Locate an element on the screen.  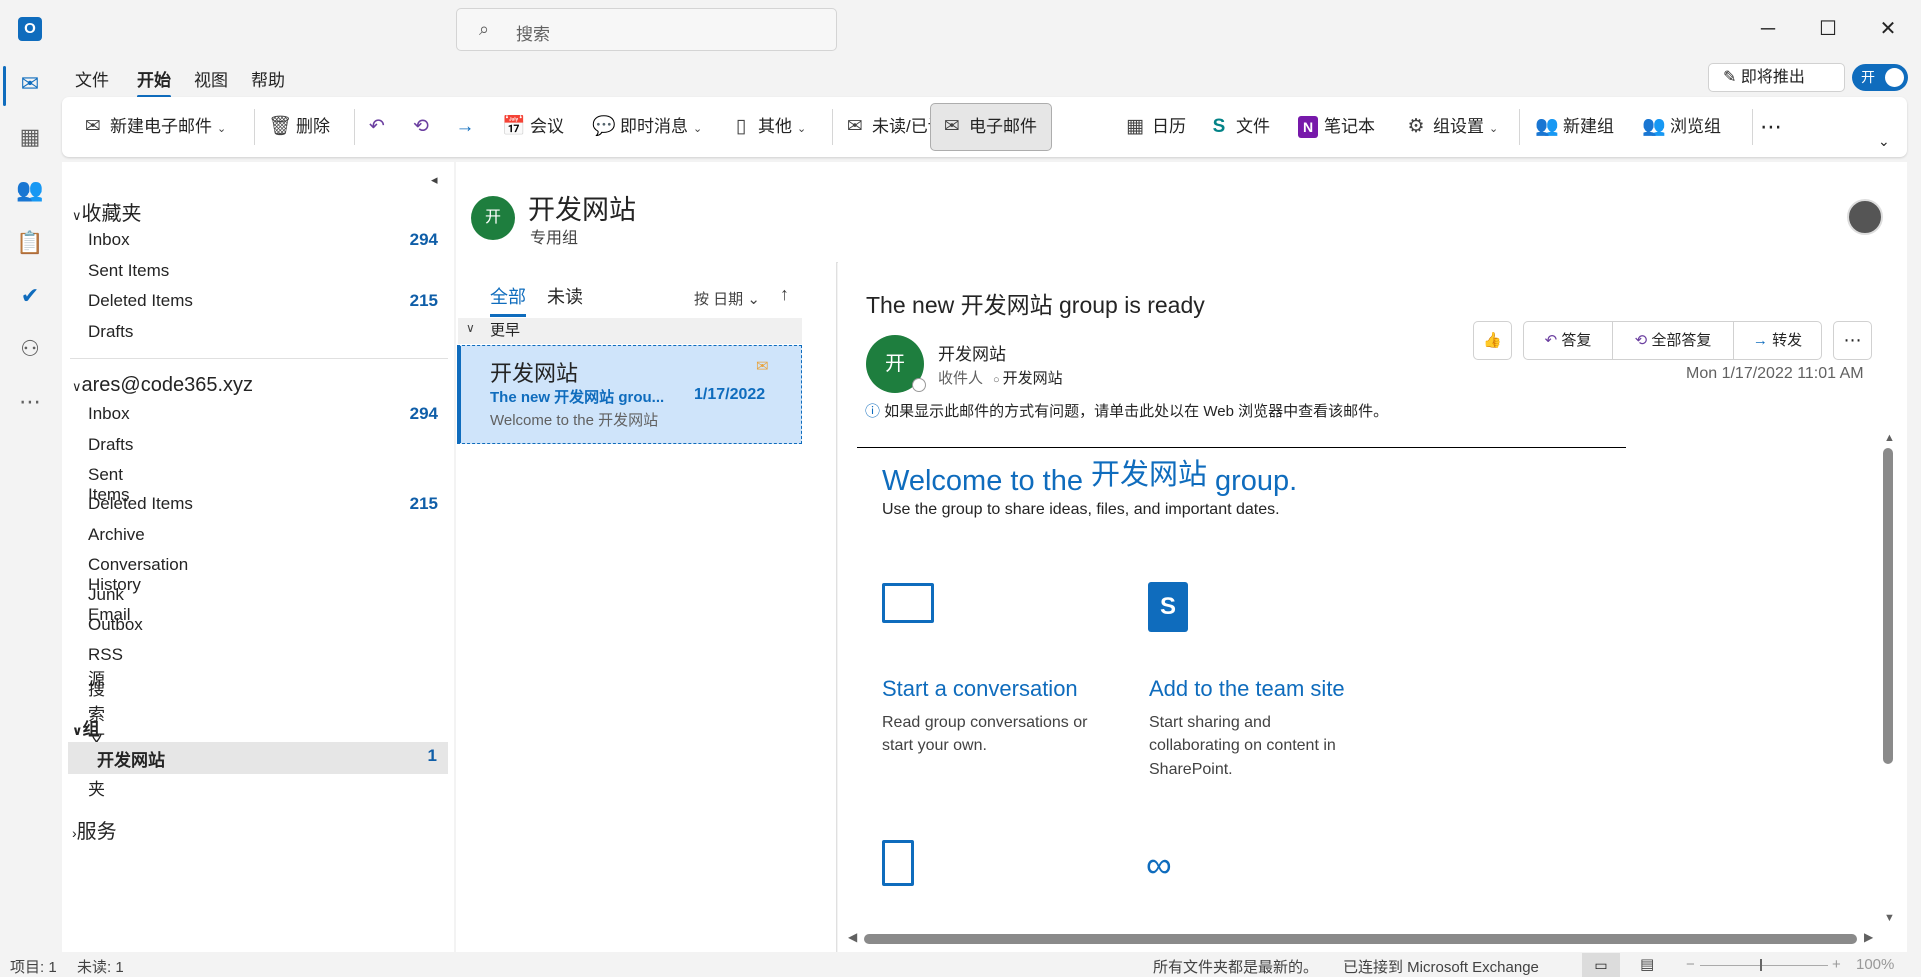
sort-dropdown: 按 日期 ⌄ is located at coordinates (727, 298).